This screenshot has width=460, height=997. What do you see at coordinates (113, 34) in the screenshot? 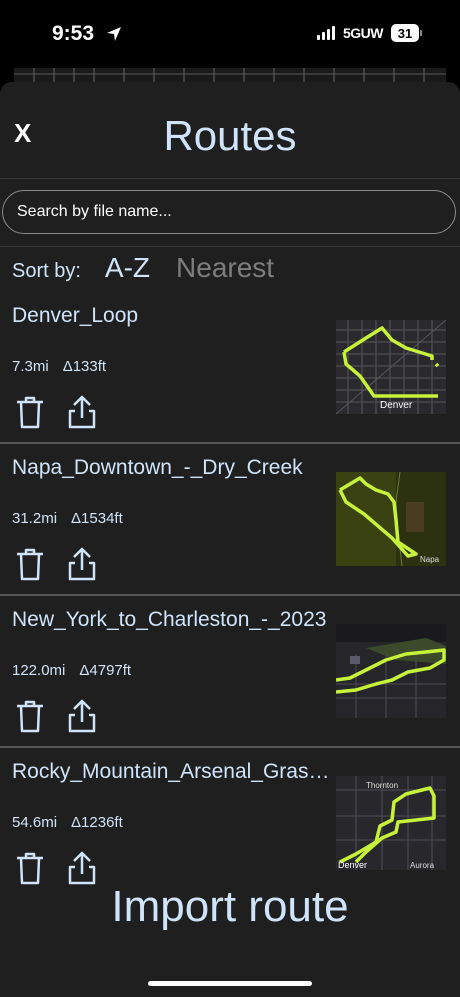
I see `location-arrow-icon` at bounding box center [113, 34].